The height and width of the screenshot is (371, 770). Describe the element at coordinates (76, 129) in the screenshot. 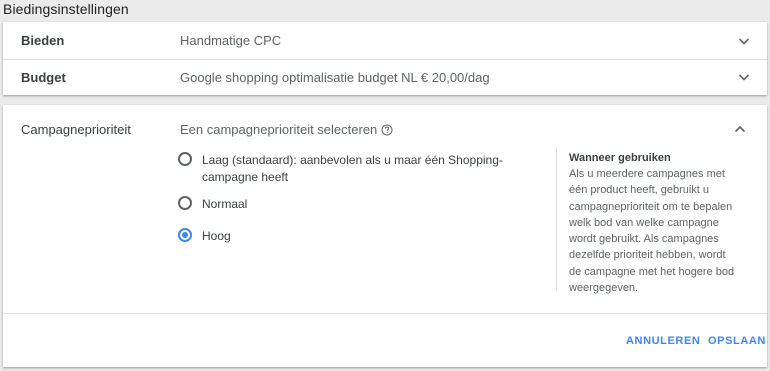

I see `priority-label: Campagneprioriteit` at that location.